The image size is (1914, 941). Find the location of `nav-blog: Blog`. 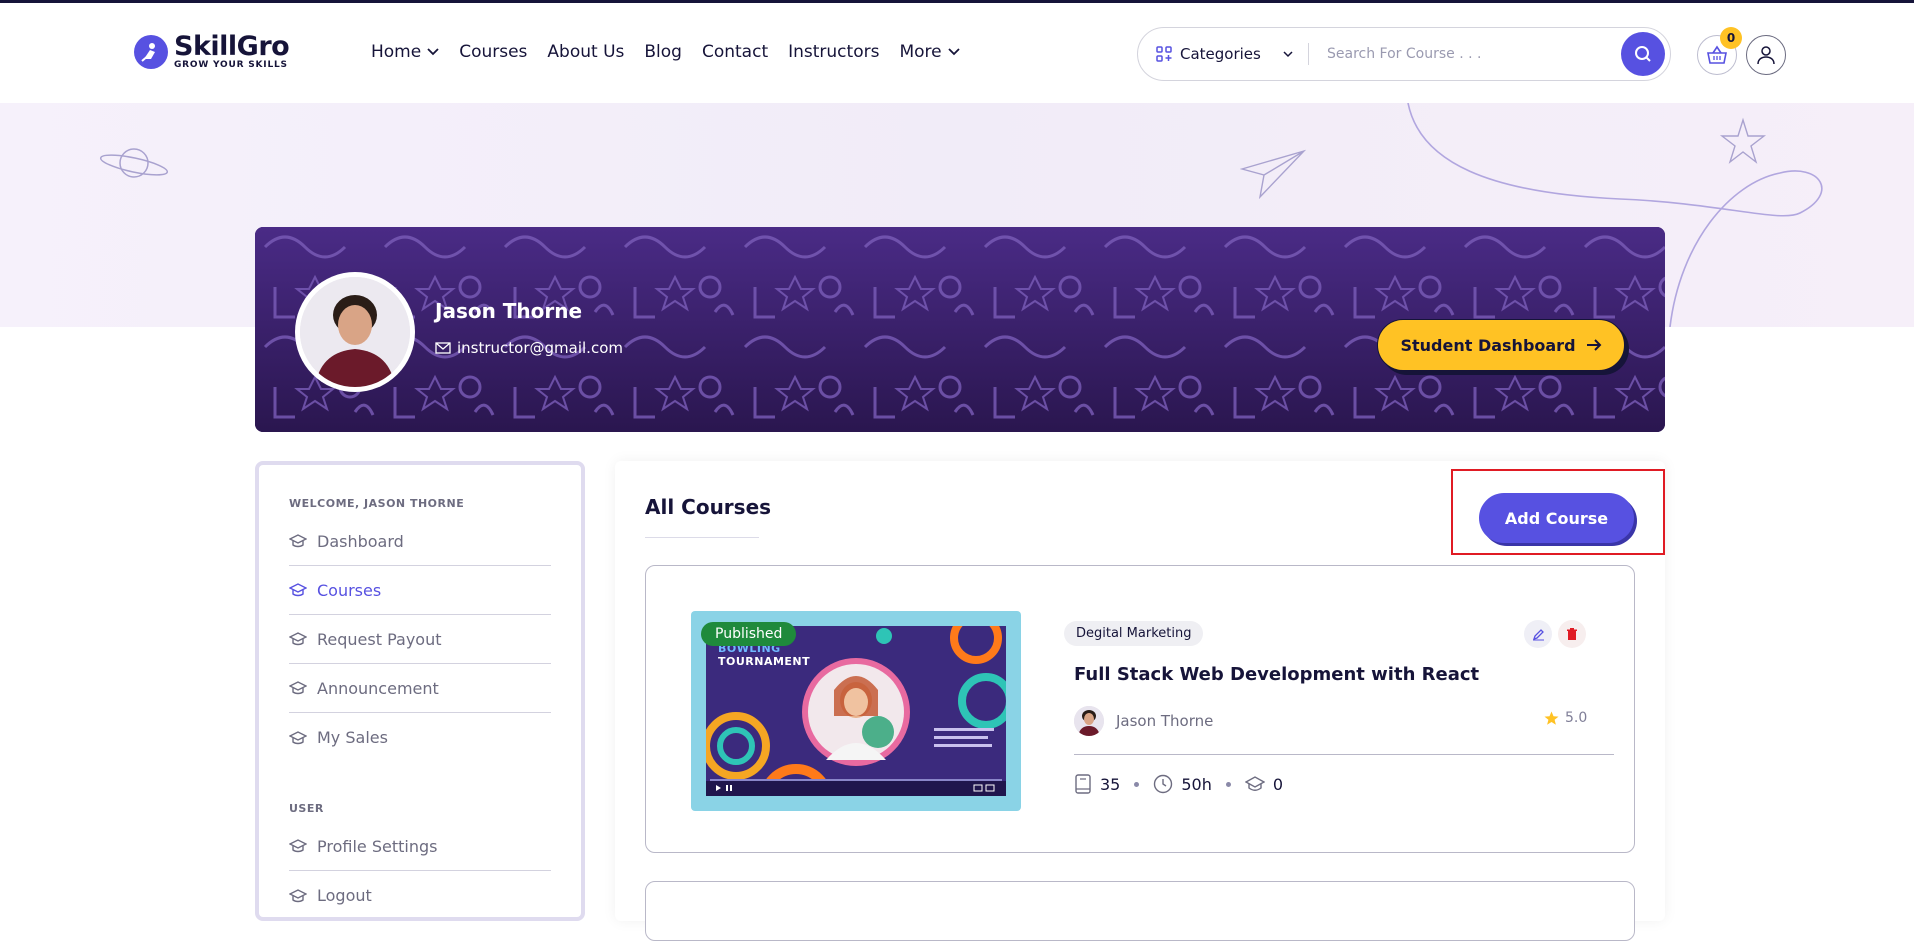

nav-blog: Blog is located at coordinates (663, 52).